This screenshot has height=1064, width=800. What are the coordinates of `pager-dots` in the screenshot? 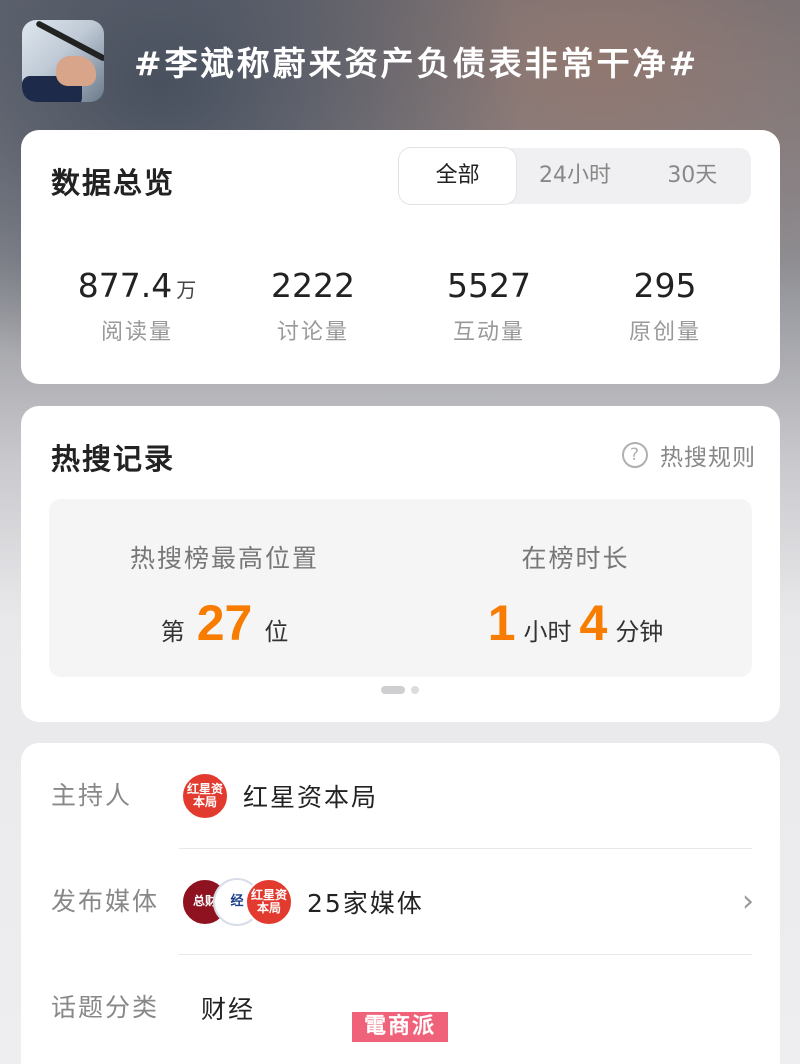 It's located at (400, 690).